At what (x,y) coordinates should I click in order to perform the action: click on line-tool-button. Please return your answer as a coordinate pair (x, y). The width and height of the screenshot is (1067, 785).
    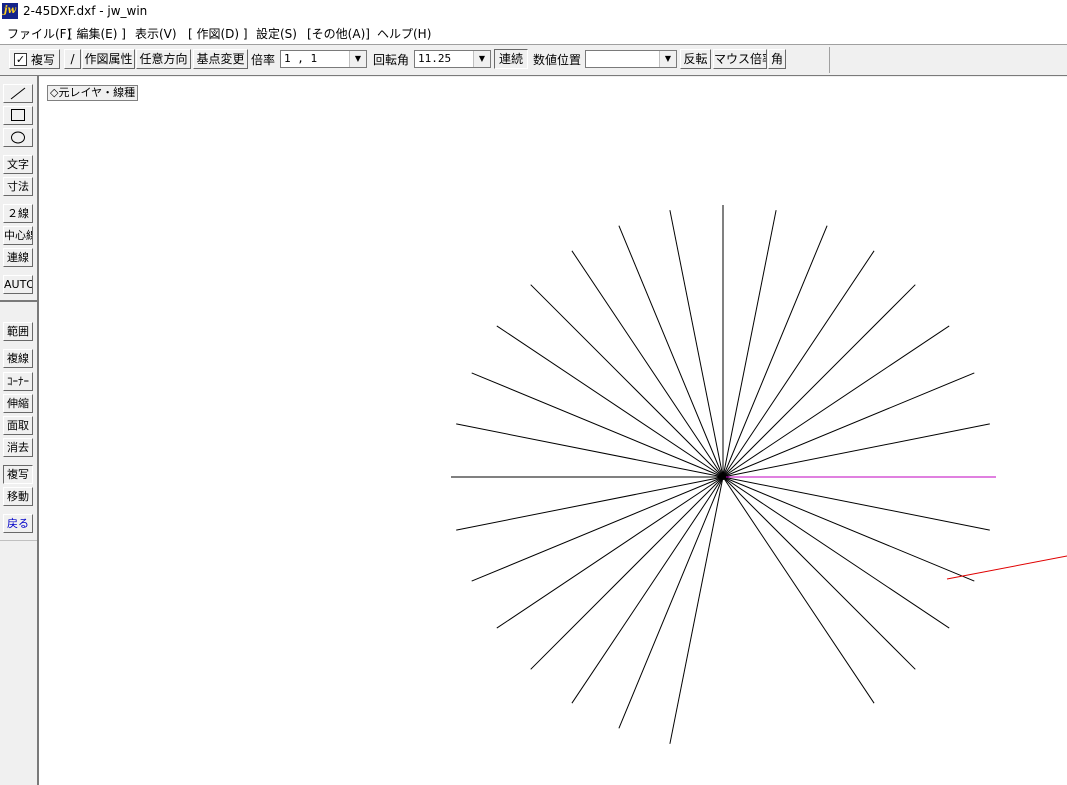
    Looking at the image, I should click on (18, 93).